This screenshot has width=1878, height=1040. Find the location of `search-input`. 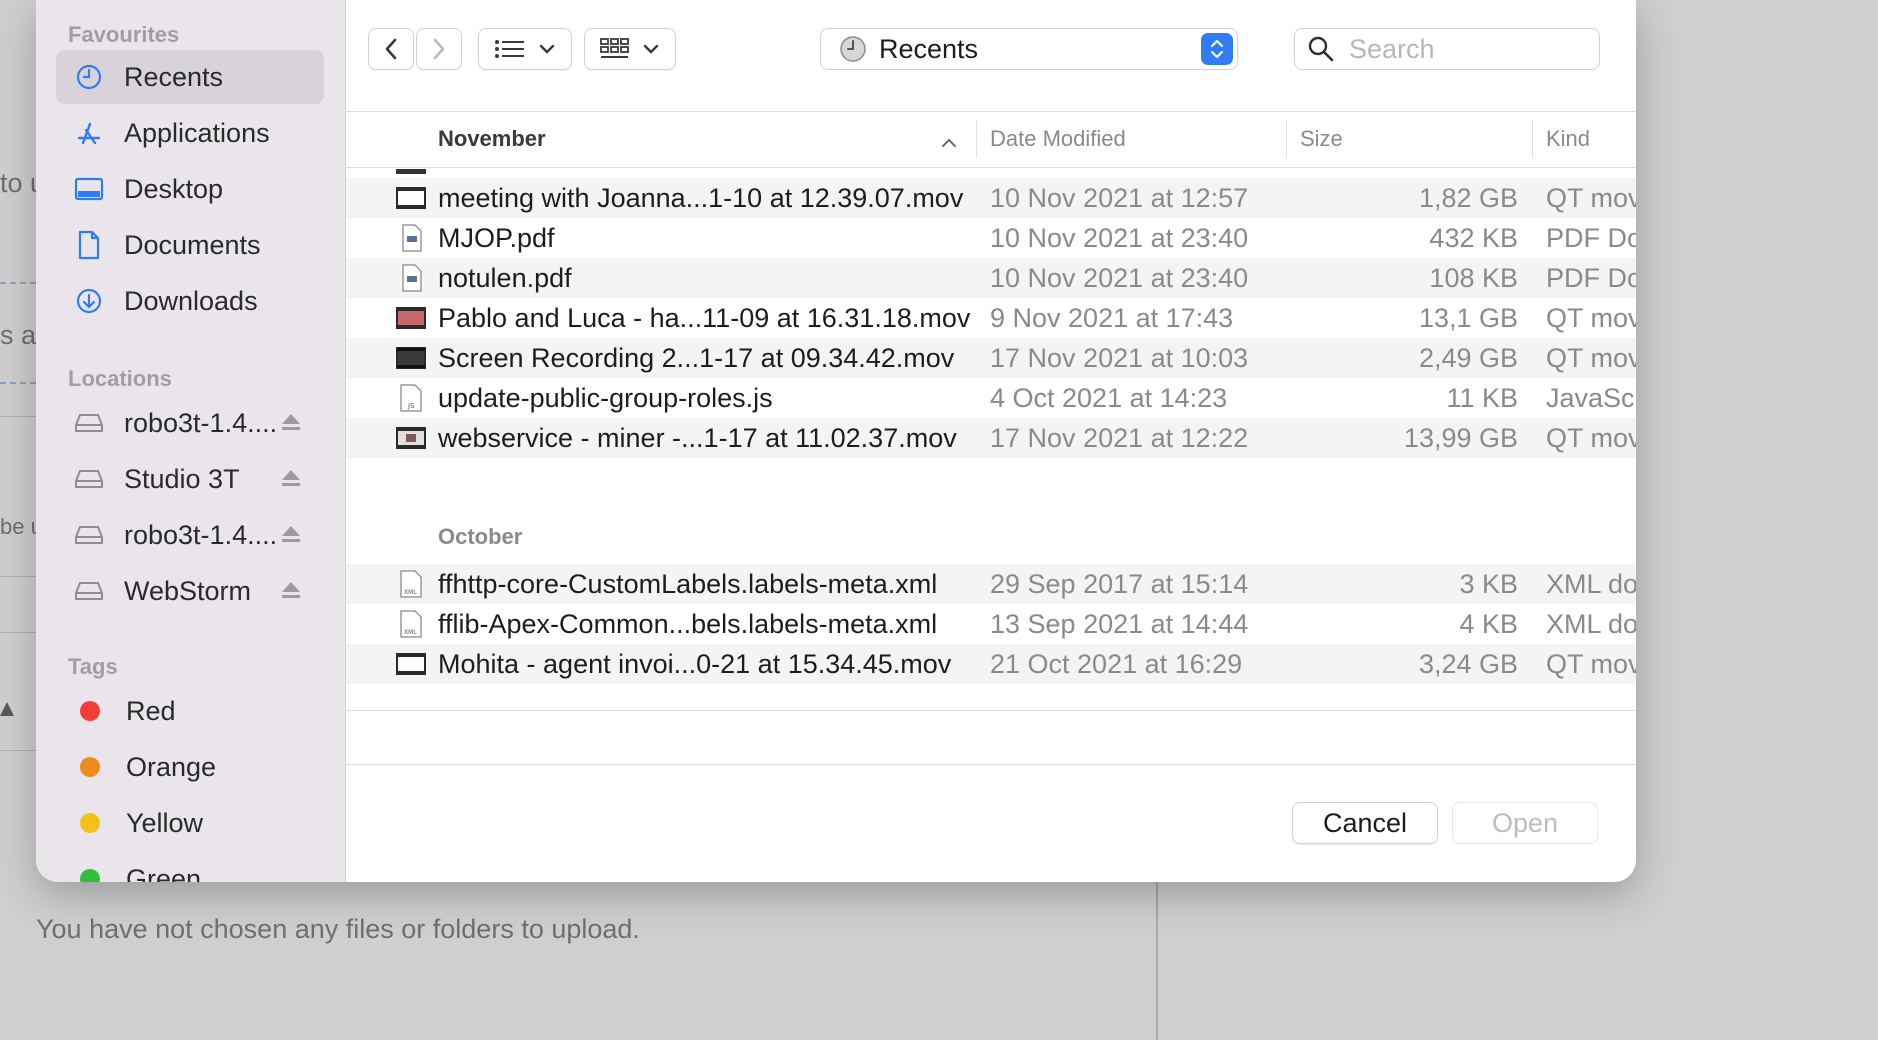

search-input is located at coordinates (1464, 49).